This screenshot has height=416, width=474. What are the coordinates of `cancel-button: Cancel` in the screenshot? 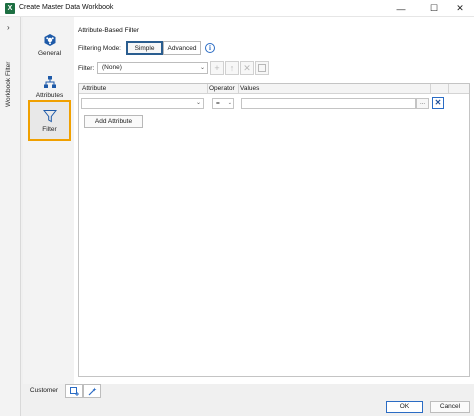 It's located at (450, 407).